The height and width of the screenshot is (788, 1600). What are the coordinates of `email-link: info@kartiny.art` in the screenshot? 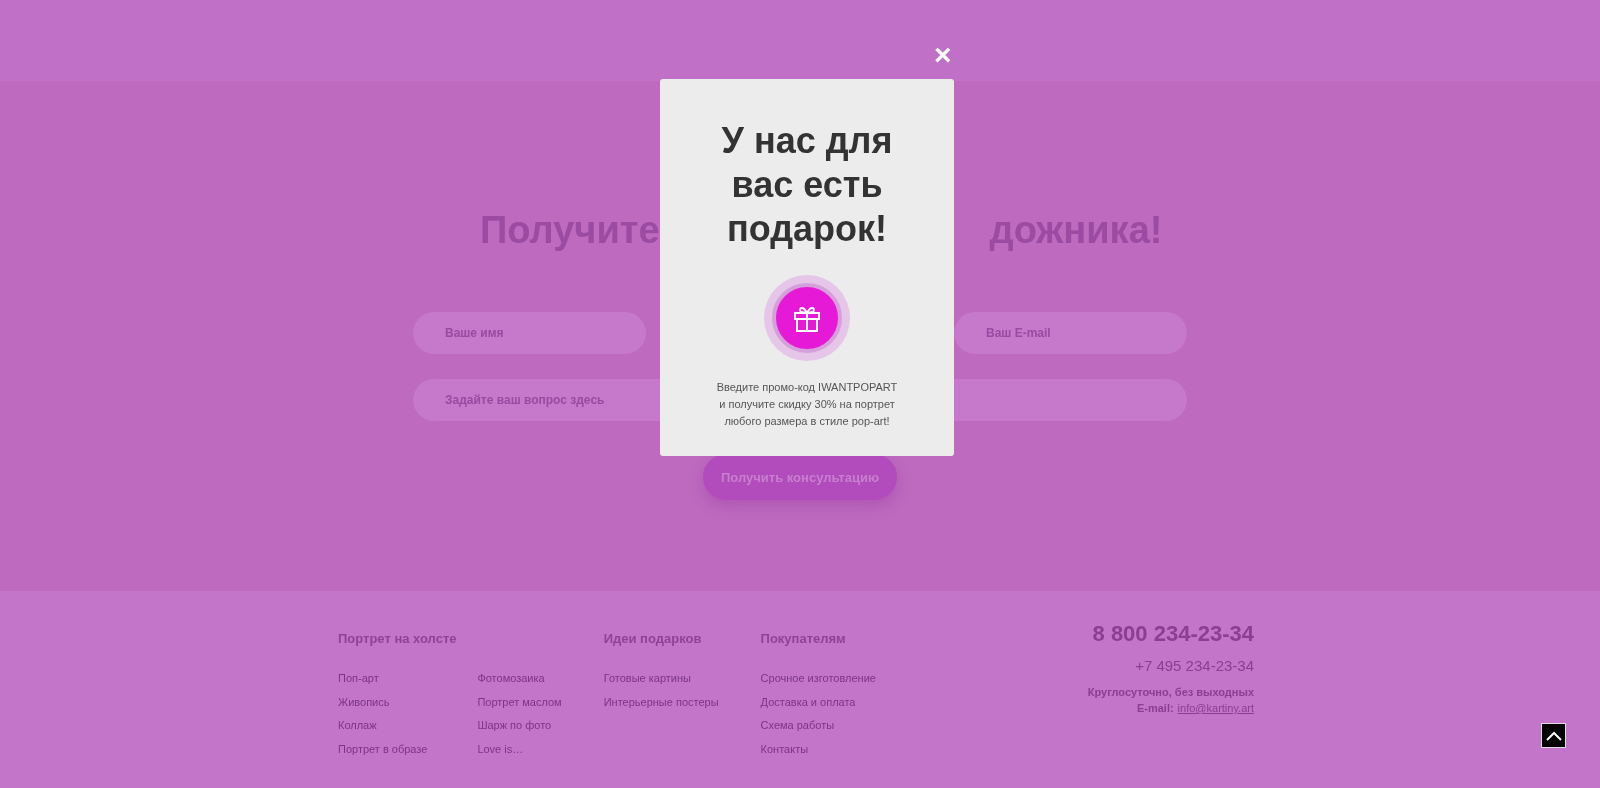 It's located at (1215, 708).